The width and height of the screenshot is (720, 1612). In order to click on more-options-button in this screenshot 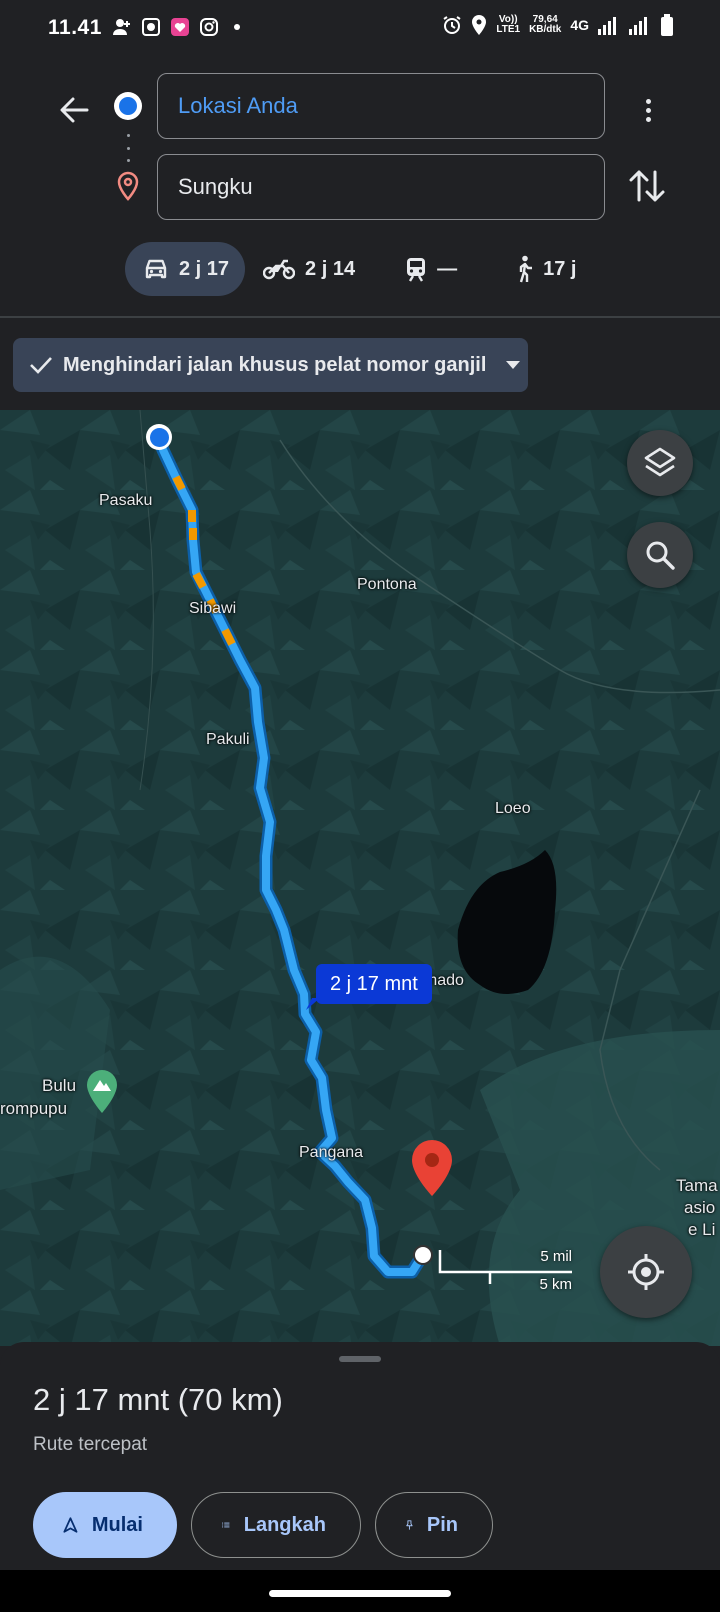, I will do `click(648, 110)`.